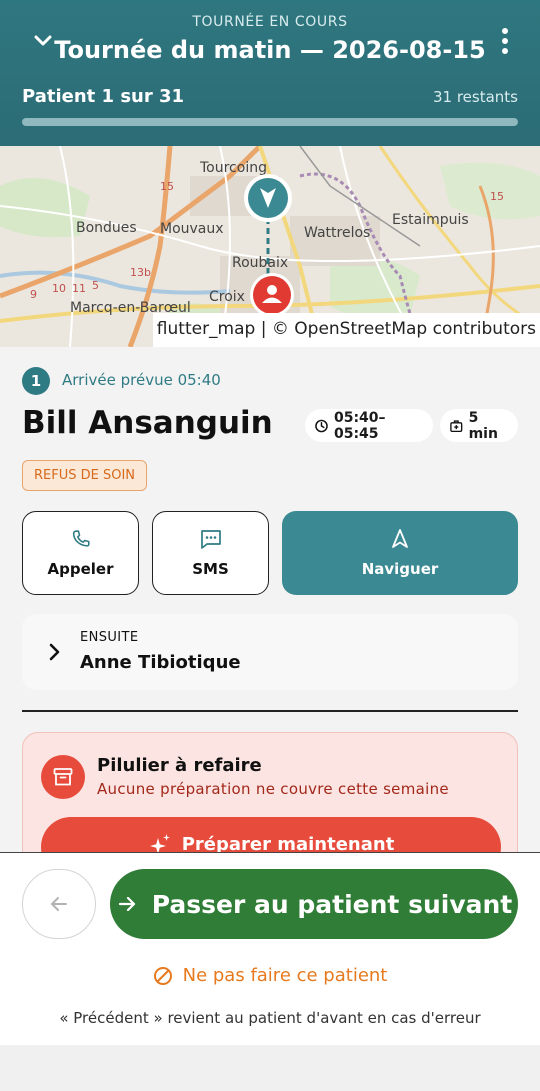 This screenshot has height=1091, width=540. What do you see at coordinates (210, 539) in the screenshot?
I see `message-icon` at bounding box center [210, 539].